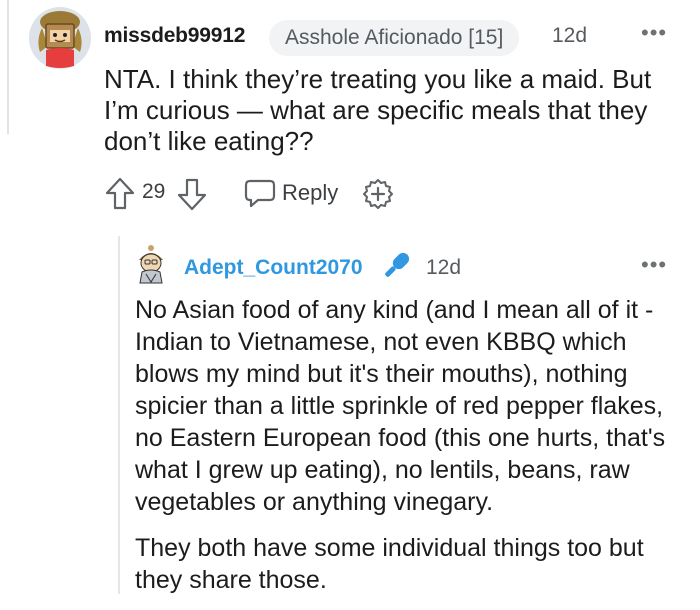  What do you see at coordinates (378, 194) in the screenshot?
I see `award-plus-icon` at bounding box center [378, 194].